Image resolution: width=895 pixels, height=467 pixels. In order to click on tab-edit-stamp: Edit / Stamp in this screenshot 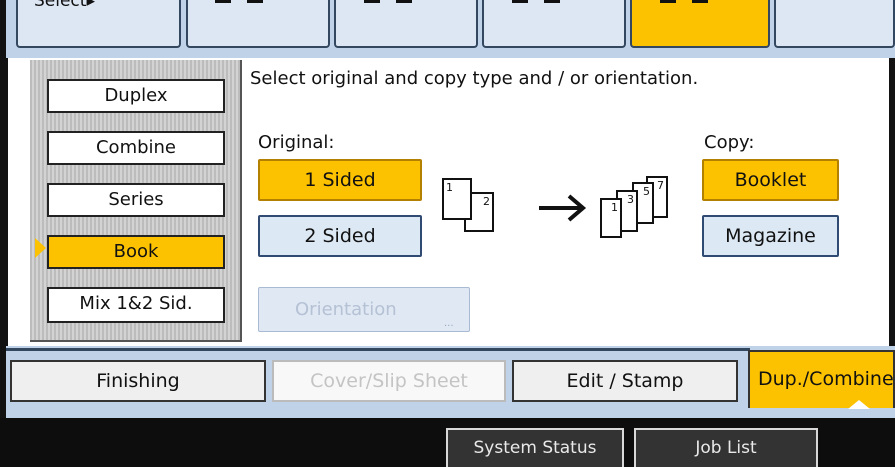, I will do `click(625, 381)`.